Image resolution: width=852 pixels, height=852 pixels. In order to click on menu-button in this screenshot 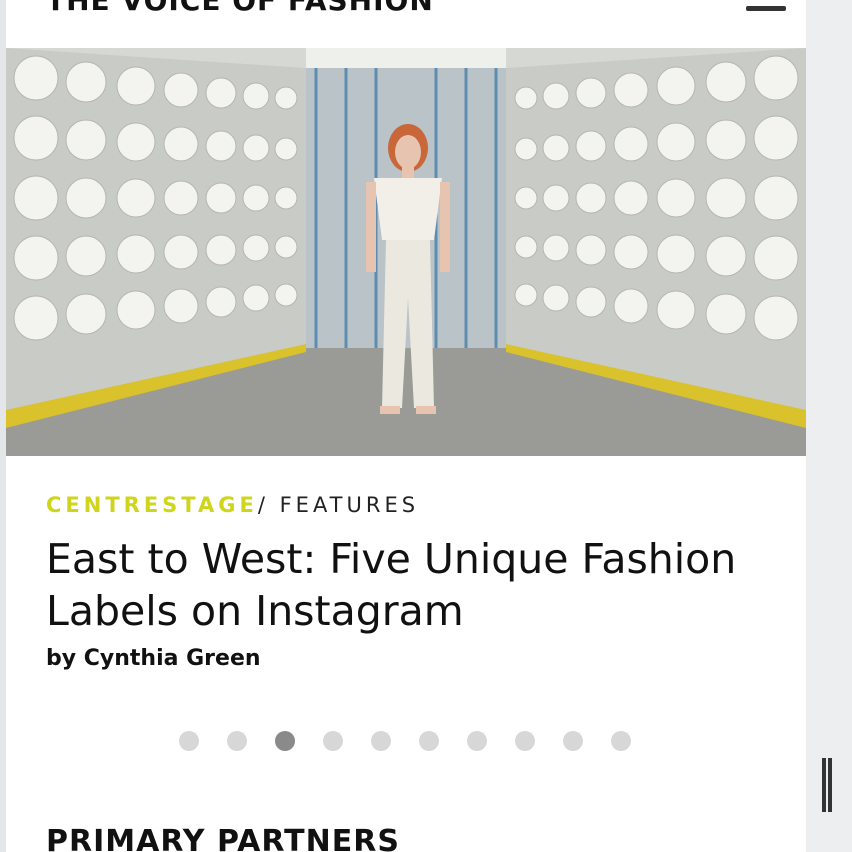, I will do `click(766, 10)`.